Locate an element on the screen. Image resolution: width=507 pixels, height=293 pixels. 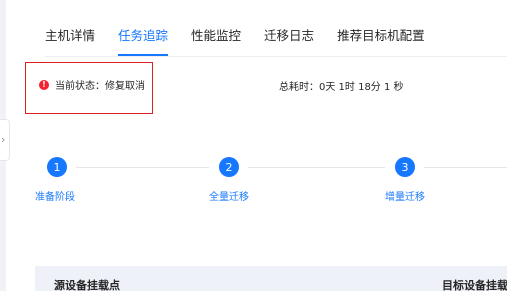
chevron-right-icon: › is located at coordinates (3, 139).